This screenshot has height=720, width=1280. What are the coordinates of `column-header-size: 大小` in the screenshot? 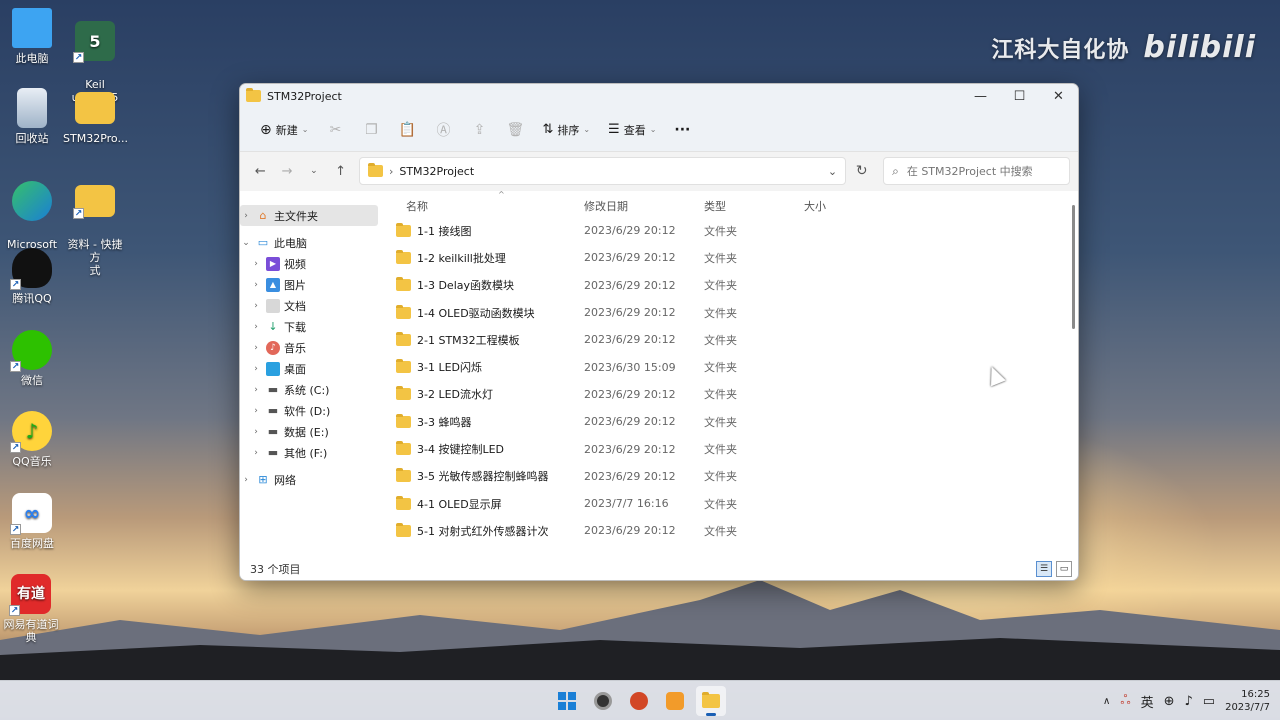 It's located at (834, 206).